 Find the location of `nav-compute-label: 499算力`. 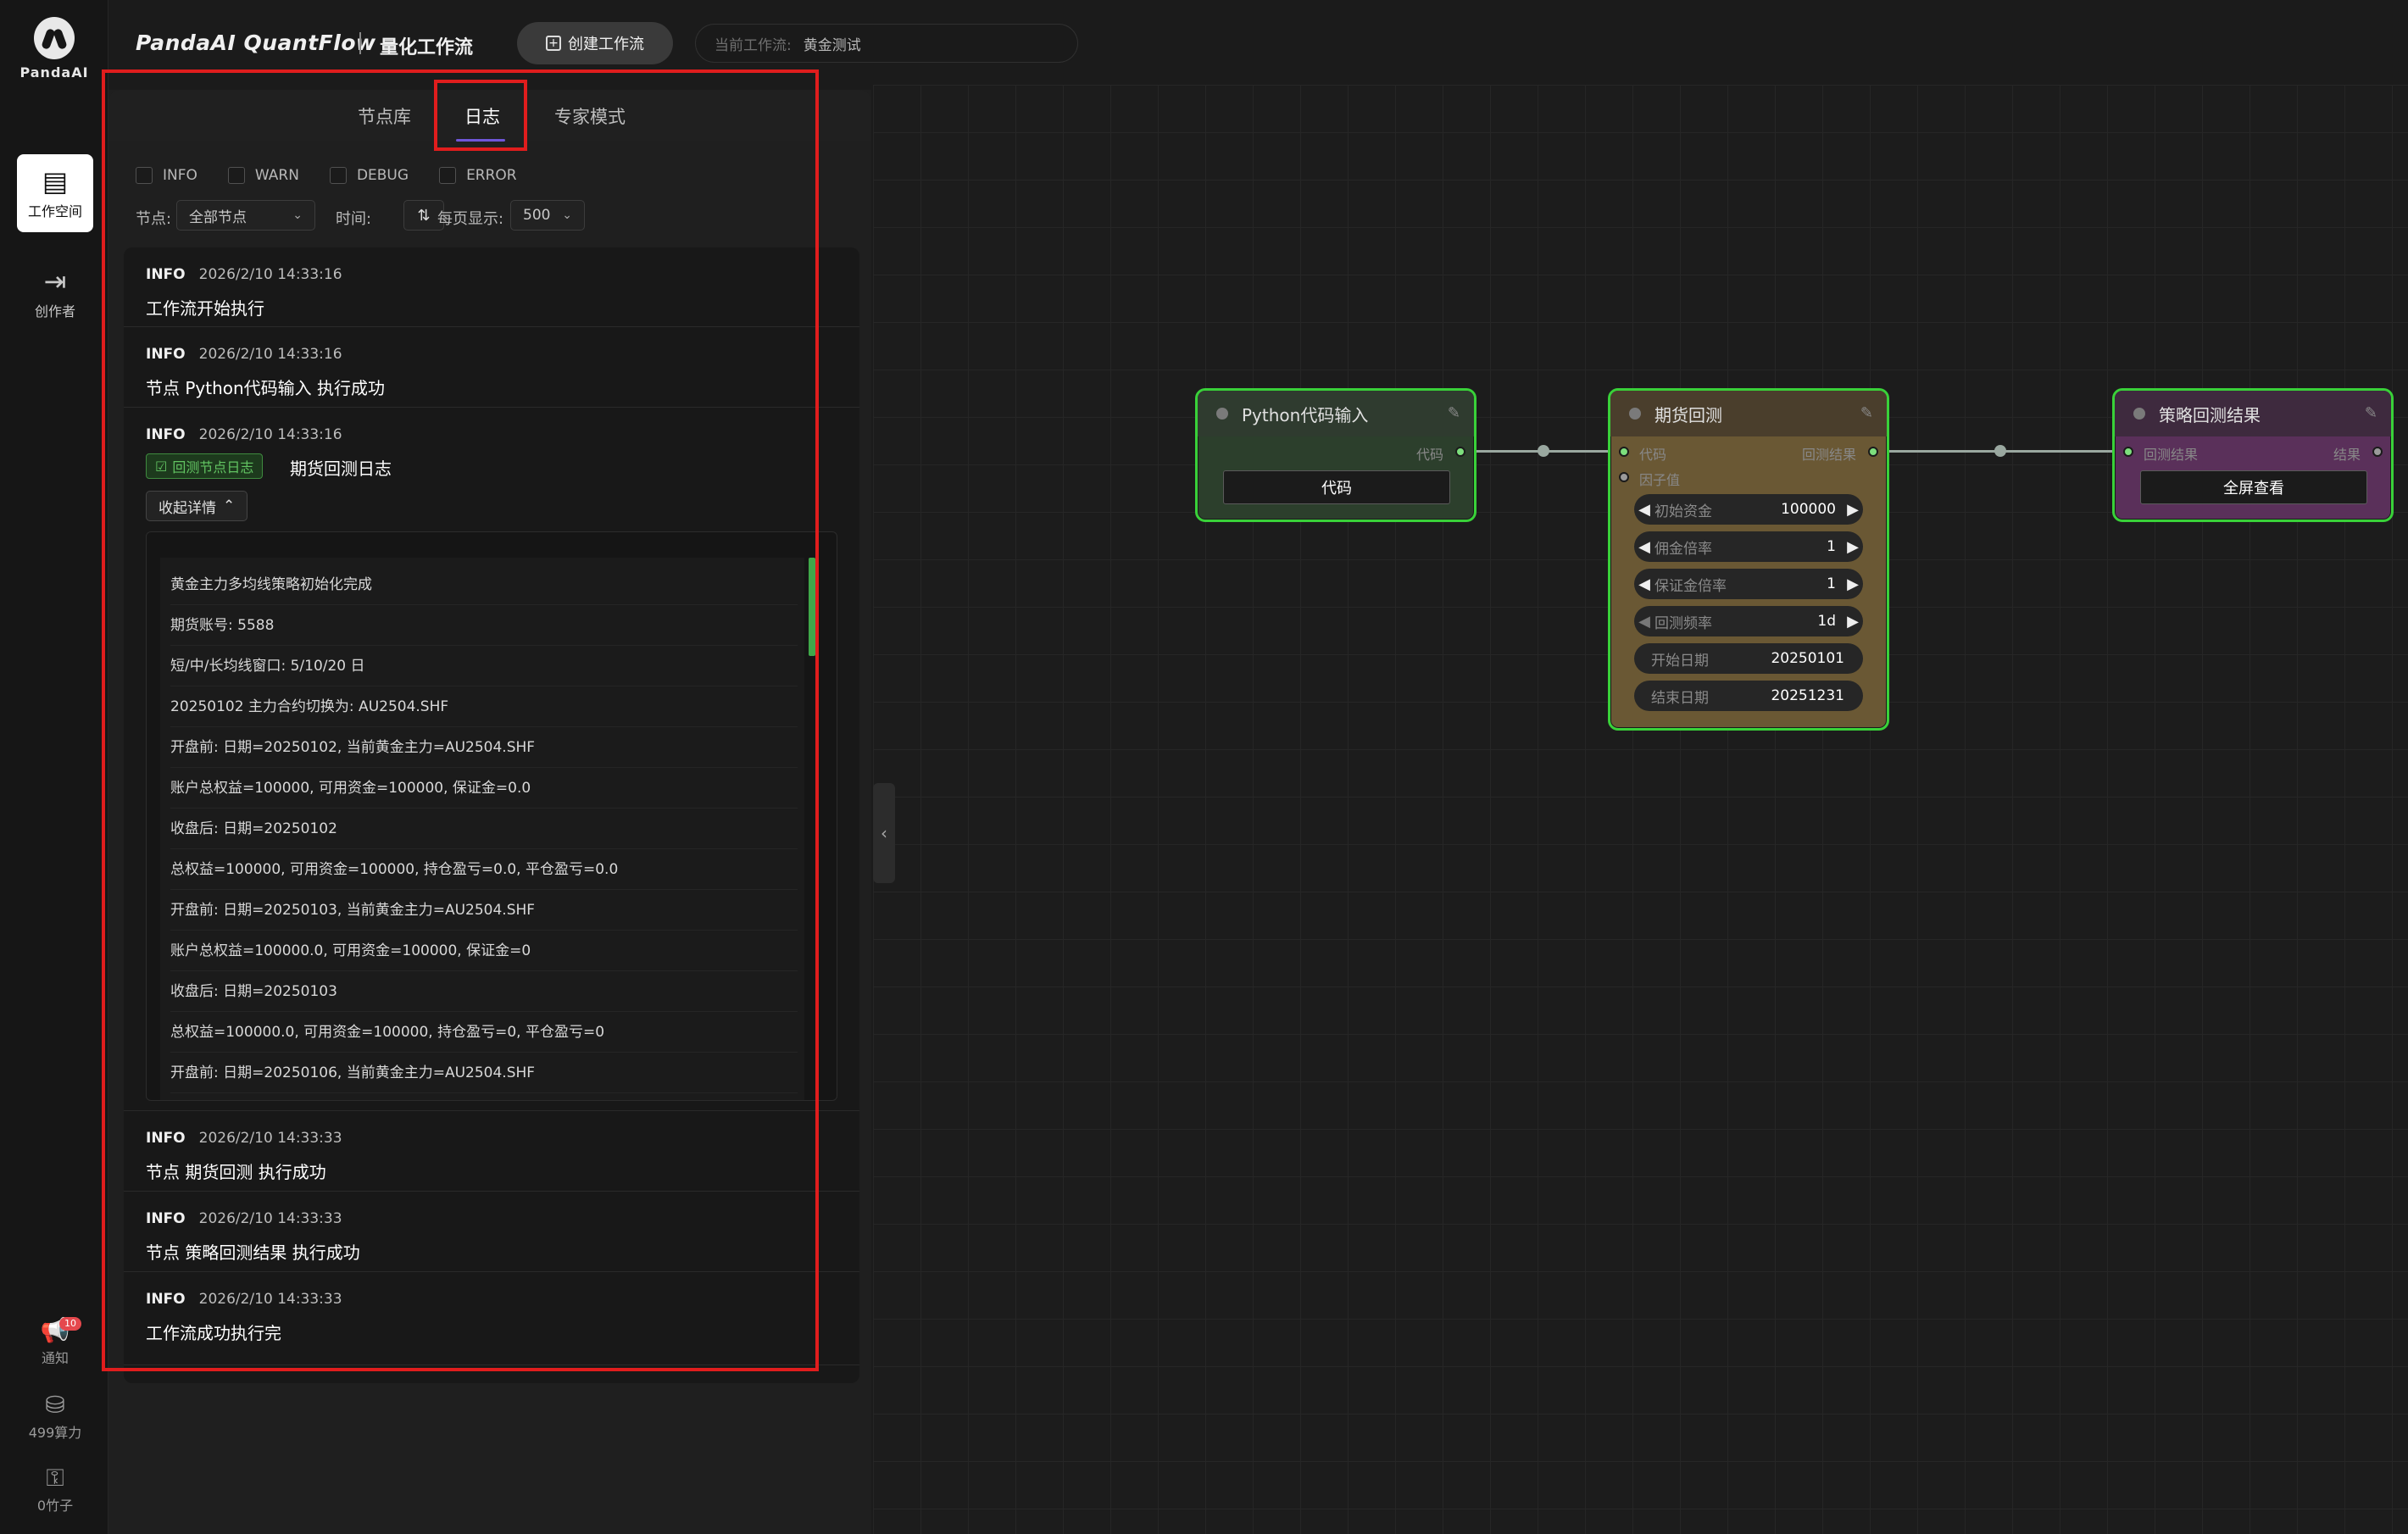

nav-compute-label: 499算力 is located at coordinates (55, 1433).